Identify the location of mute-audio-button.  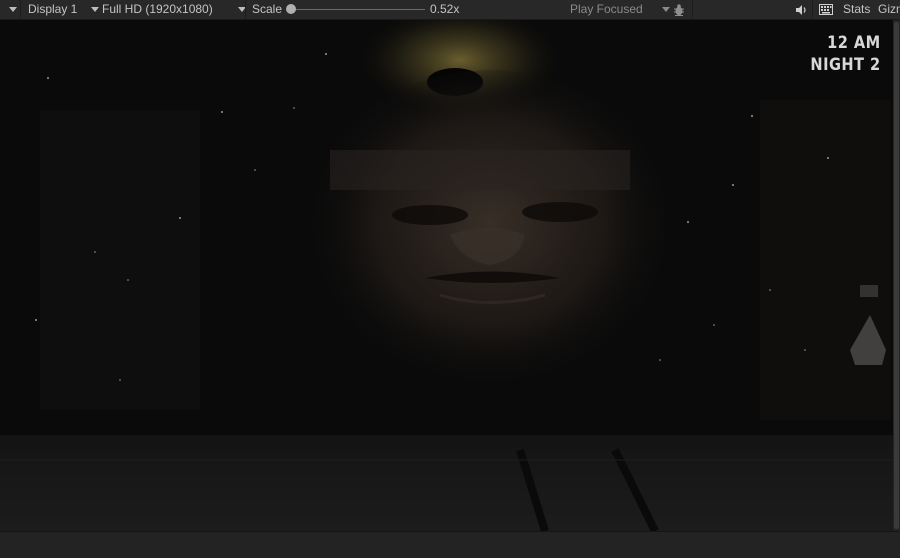
(801, 9).